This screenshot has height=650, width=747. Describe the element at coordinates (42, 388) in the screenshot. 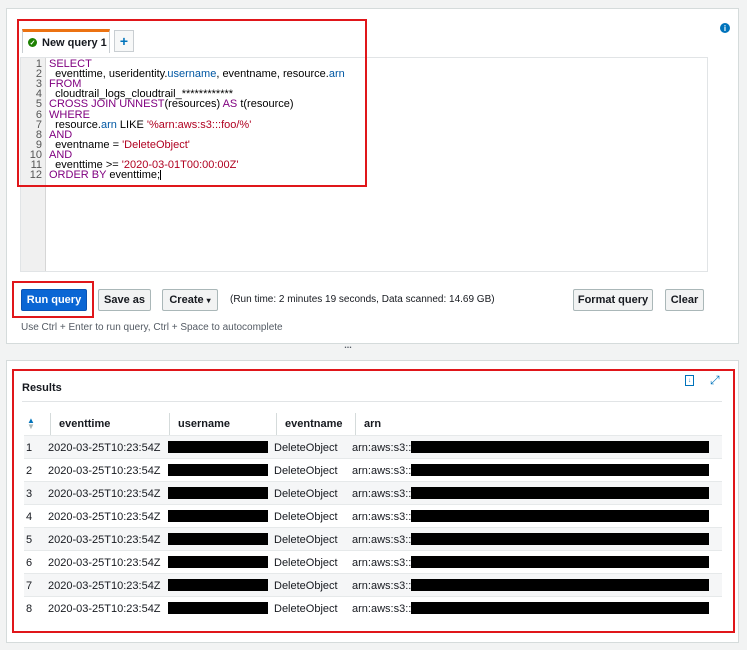

I see `results-title: Results` at that location.